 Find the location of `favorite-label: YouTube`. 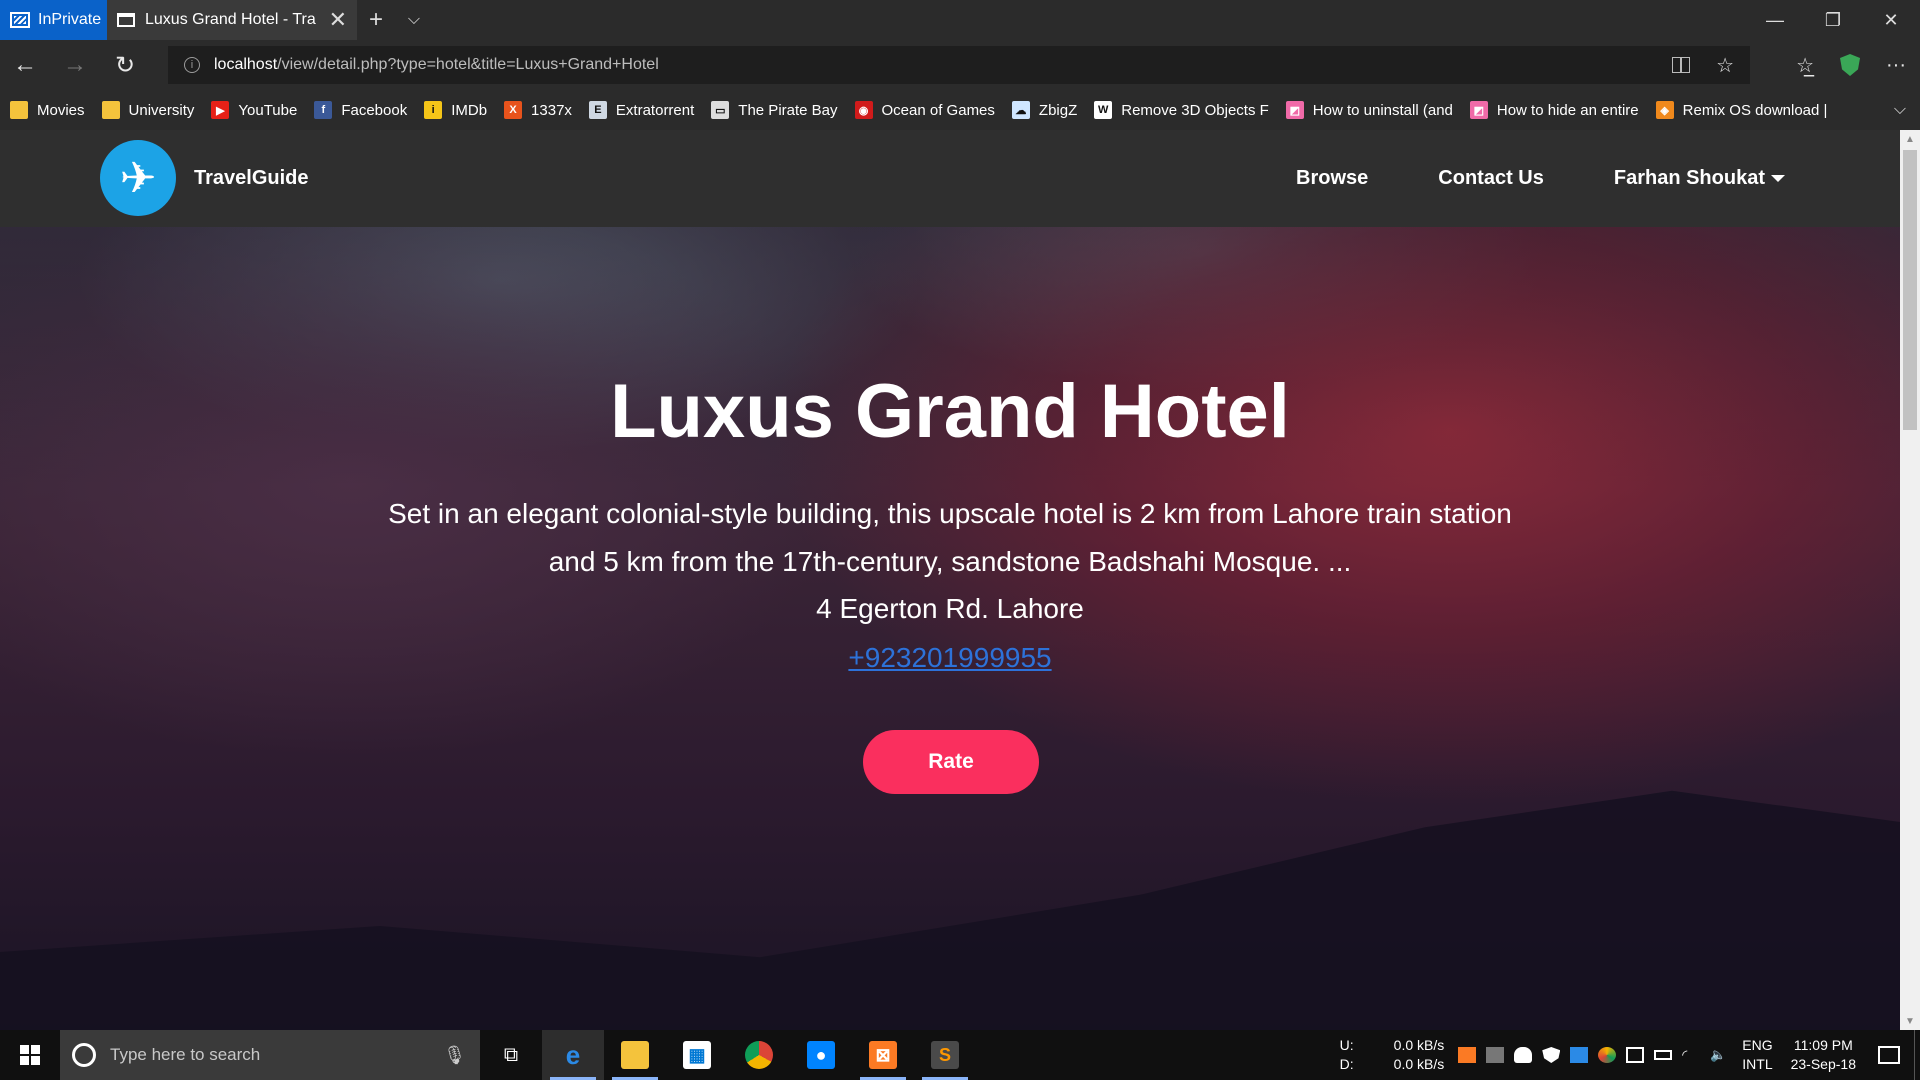

favorite-label: YouTube is located at coordinates (268, 110).